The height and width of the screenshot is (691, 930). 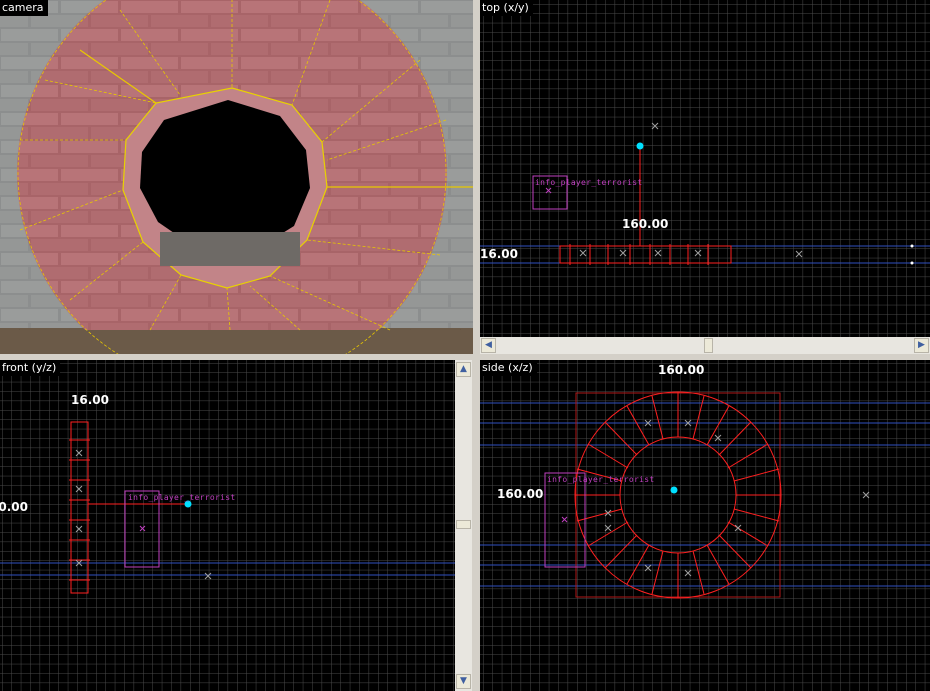 I want to click on top-horizontal-scrollbar: ◀ ▶, so click(x=705, y=345).